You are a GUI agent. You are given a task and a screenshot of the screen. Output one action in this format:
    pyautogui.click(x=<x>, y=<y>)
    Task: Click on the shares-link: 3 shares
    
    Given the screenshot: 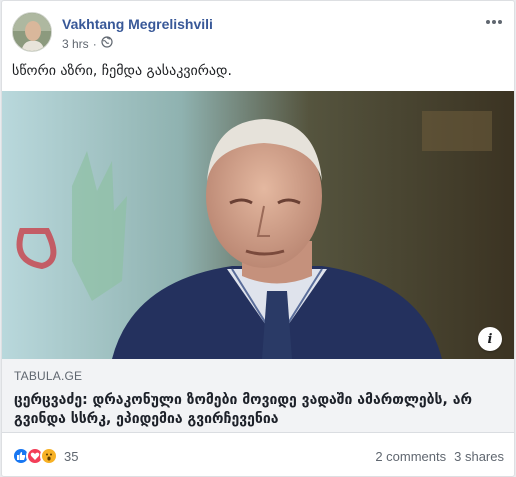 What is the action you would take?
    pyautogui.click(x=479, y=456)
    